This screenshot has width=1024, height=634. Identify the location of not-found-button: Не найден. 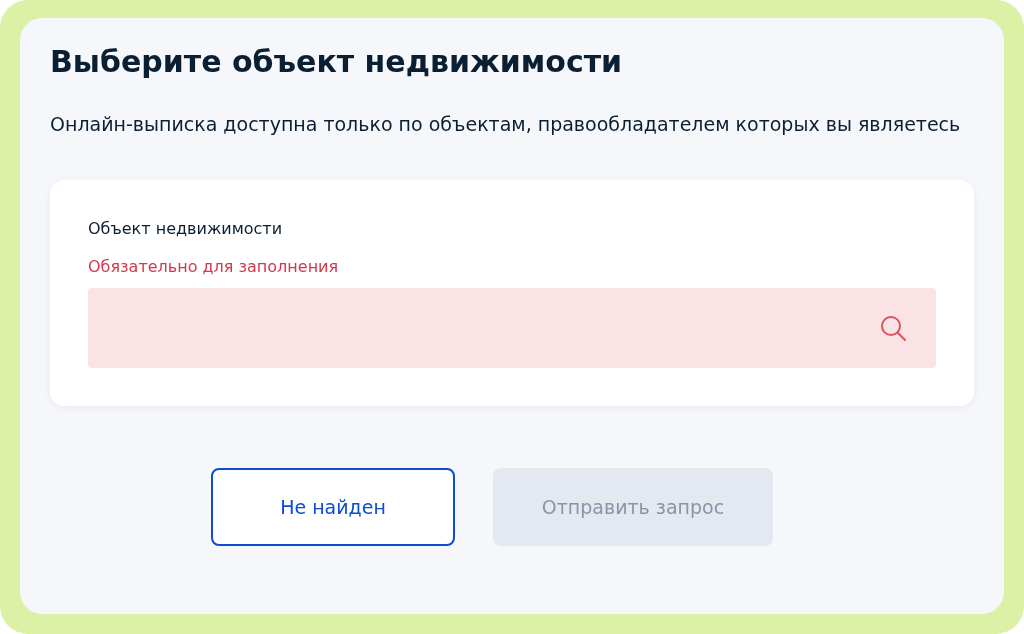
(333, 507).